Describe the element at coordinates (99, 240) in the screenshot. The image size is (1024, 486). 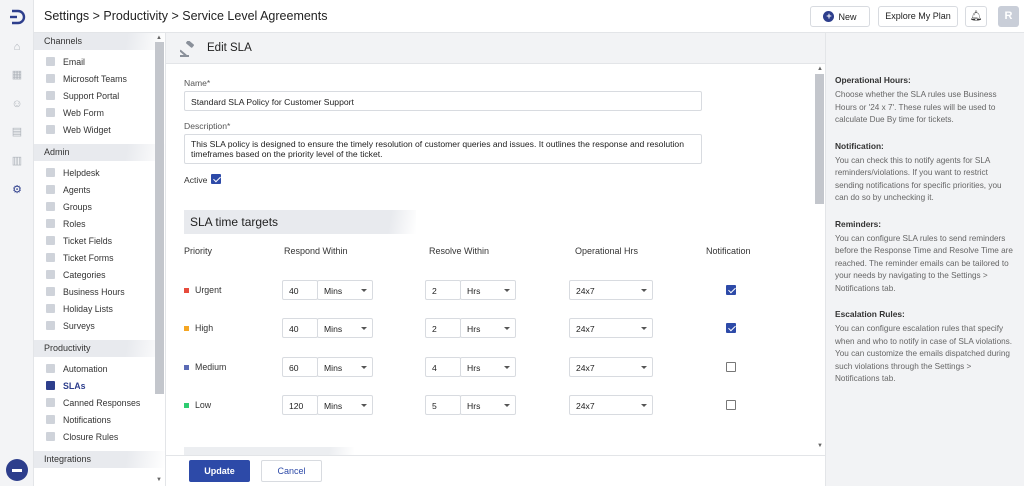
I see `sidebar-item-ticket-fields: Ticket Fields` at that location.